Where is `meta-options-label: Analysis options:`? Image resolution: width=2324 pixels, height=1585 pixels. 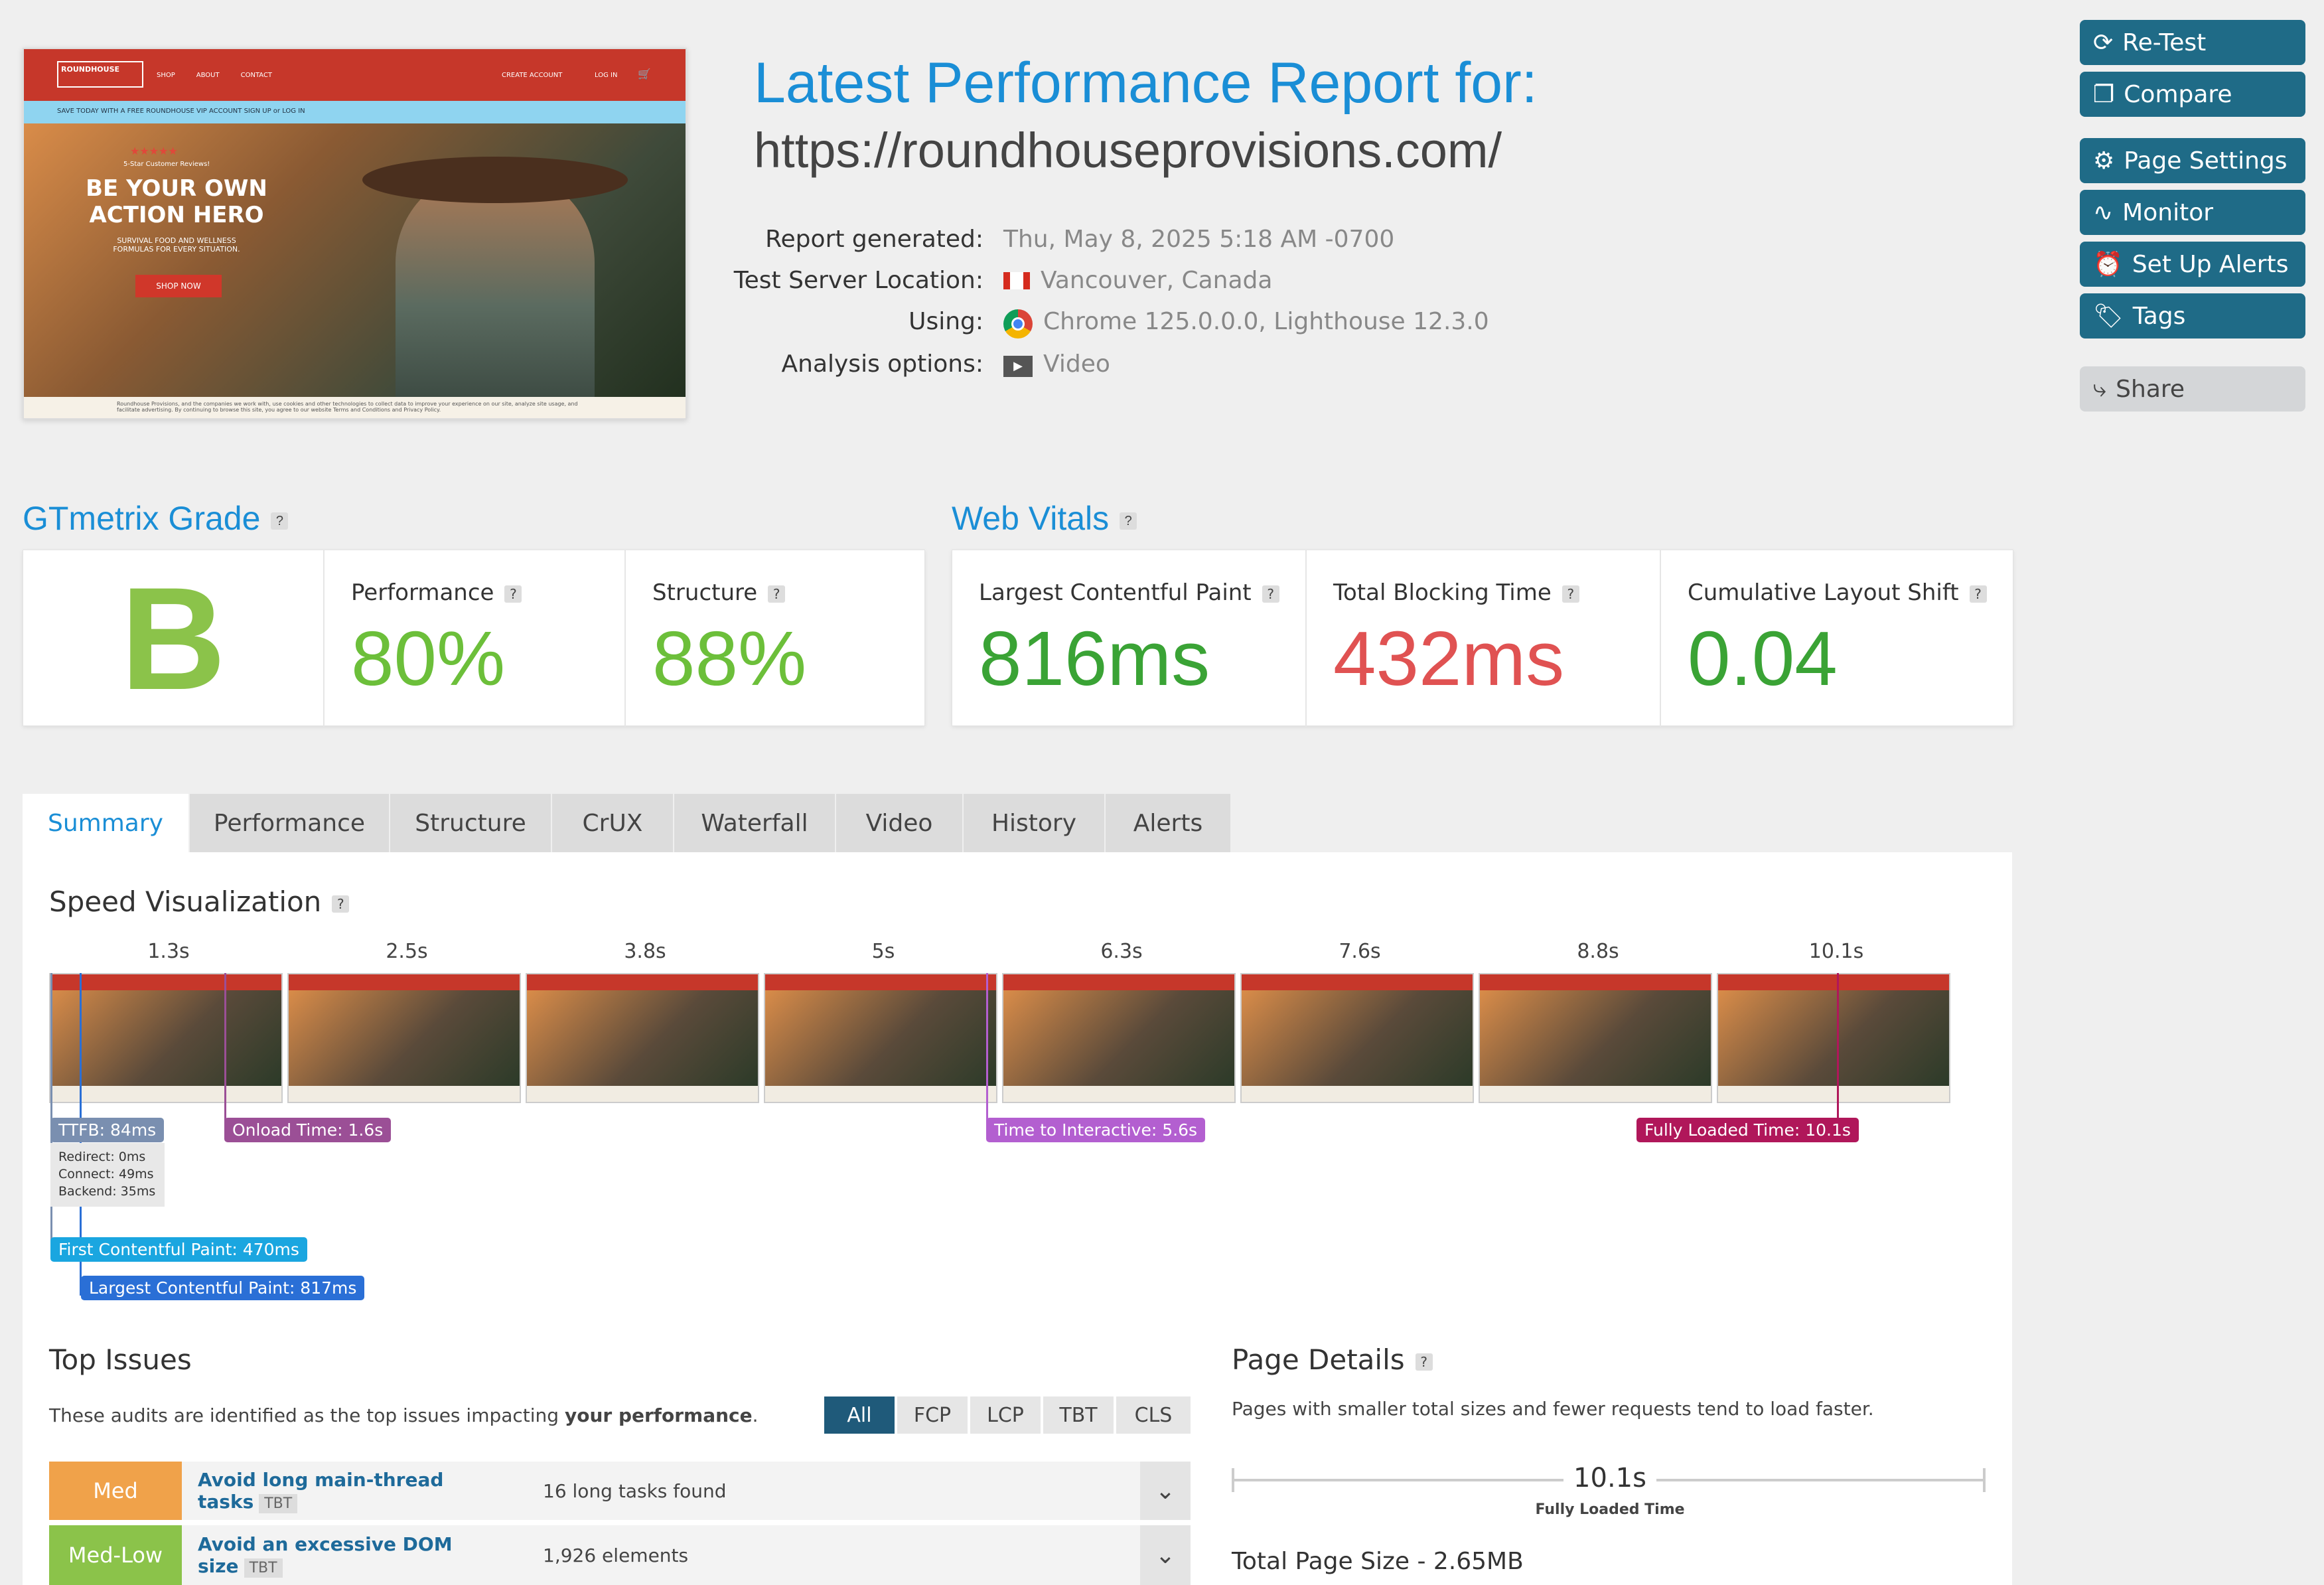
meta-options-label: Analysis options: is located at coordinates (883, 364).